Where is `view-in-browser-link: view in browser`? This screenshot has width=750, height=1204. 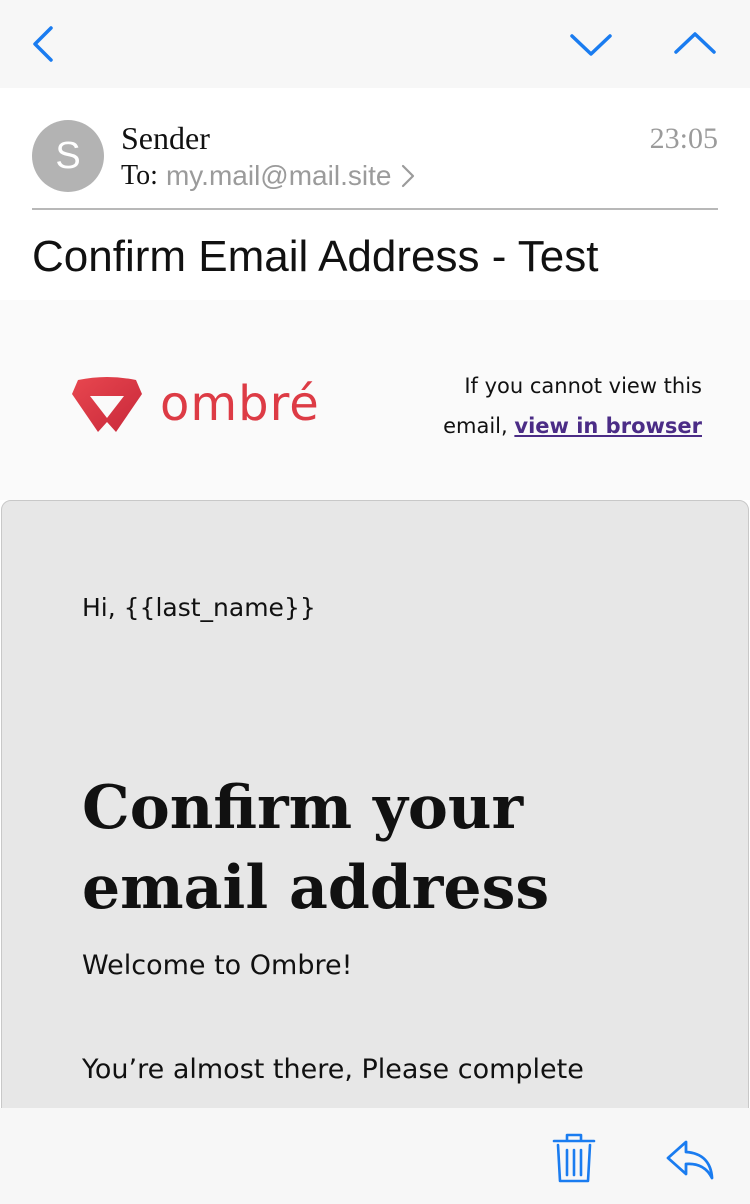
view-in-browser-link: view in browser is located at coordinates (608, 426).